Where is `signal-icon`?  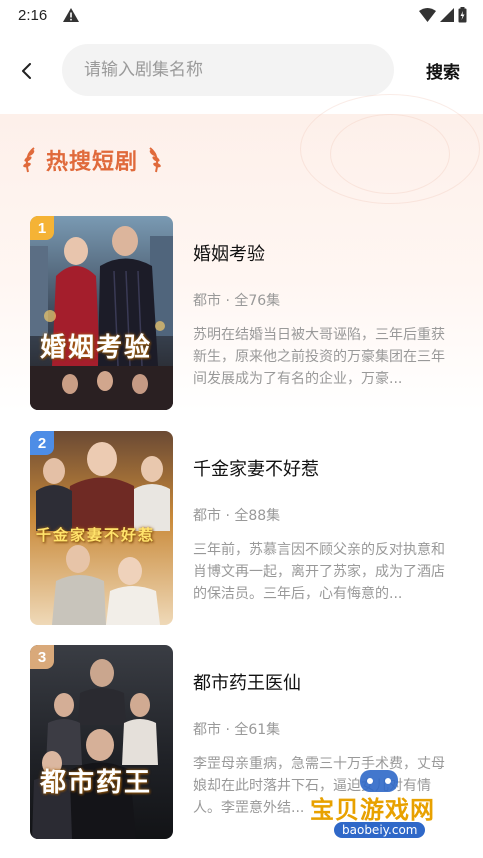
signal-icon is located at coordinates (447, 15).